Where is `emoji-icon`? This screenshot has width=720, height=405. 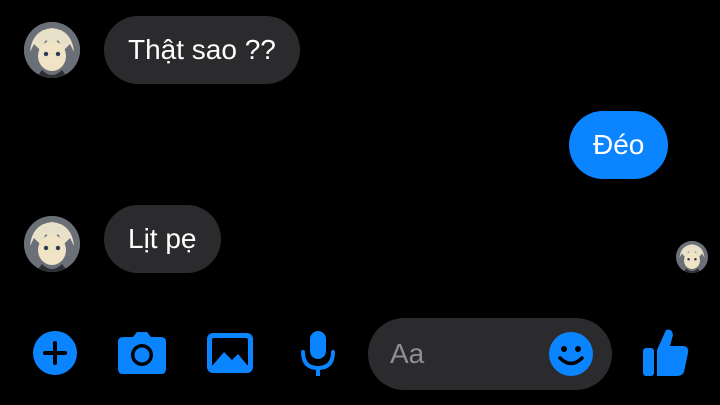
emoji-icon is located at coordinates (571, 354).